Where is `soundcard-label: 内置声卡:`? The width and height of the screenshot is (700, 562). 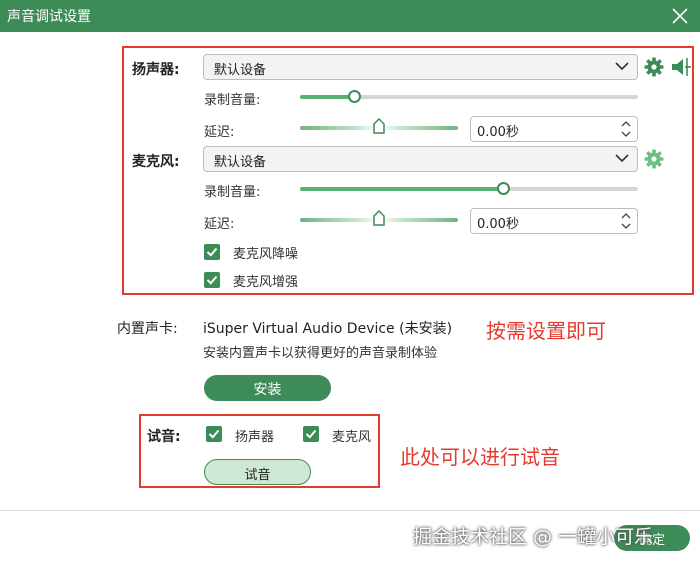 soundcard-label: 内置声卡: is located at coordinates (147, 329).